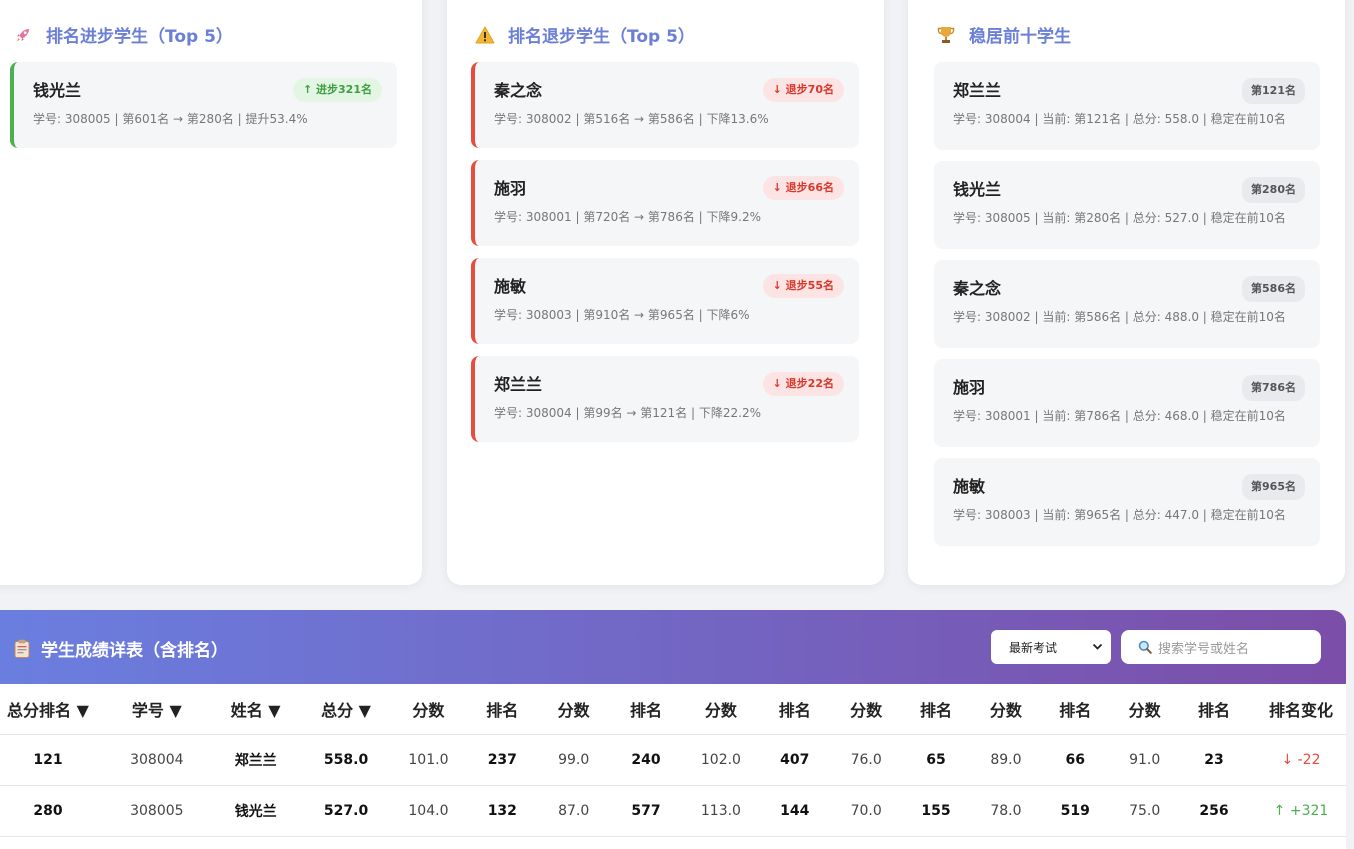 Image resolution: width=1354 pixels, height=849 pixels. What do you see at coordinates (337, 90) in the screenshot?
I see `improve-badge: ↑ 进步321名` at bounding box center [337, 90].